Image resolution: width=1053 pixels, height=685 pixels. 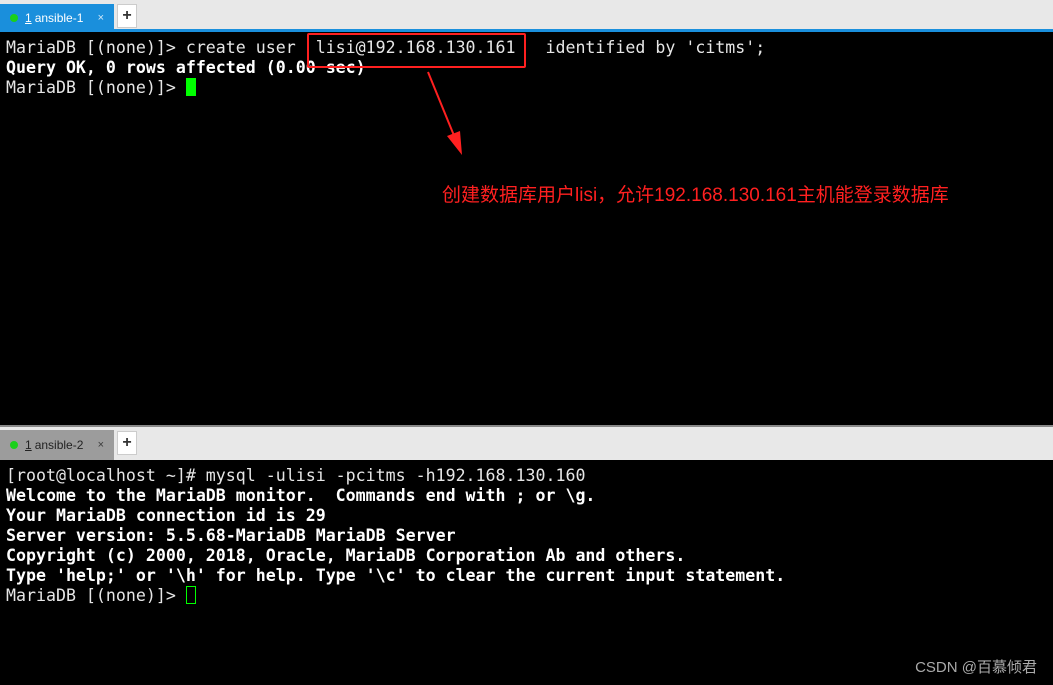 I want to click on tab-label: ansible-2, so click(x=59, y=445).